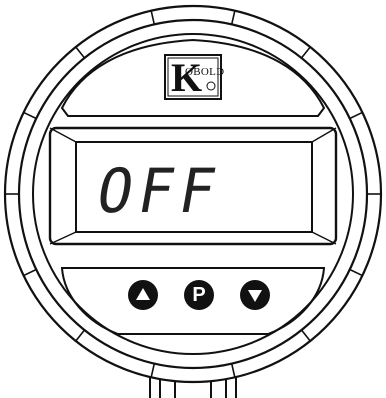  I want to click on program-button: P, so click(199, 295).